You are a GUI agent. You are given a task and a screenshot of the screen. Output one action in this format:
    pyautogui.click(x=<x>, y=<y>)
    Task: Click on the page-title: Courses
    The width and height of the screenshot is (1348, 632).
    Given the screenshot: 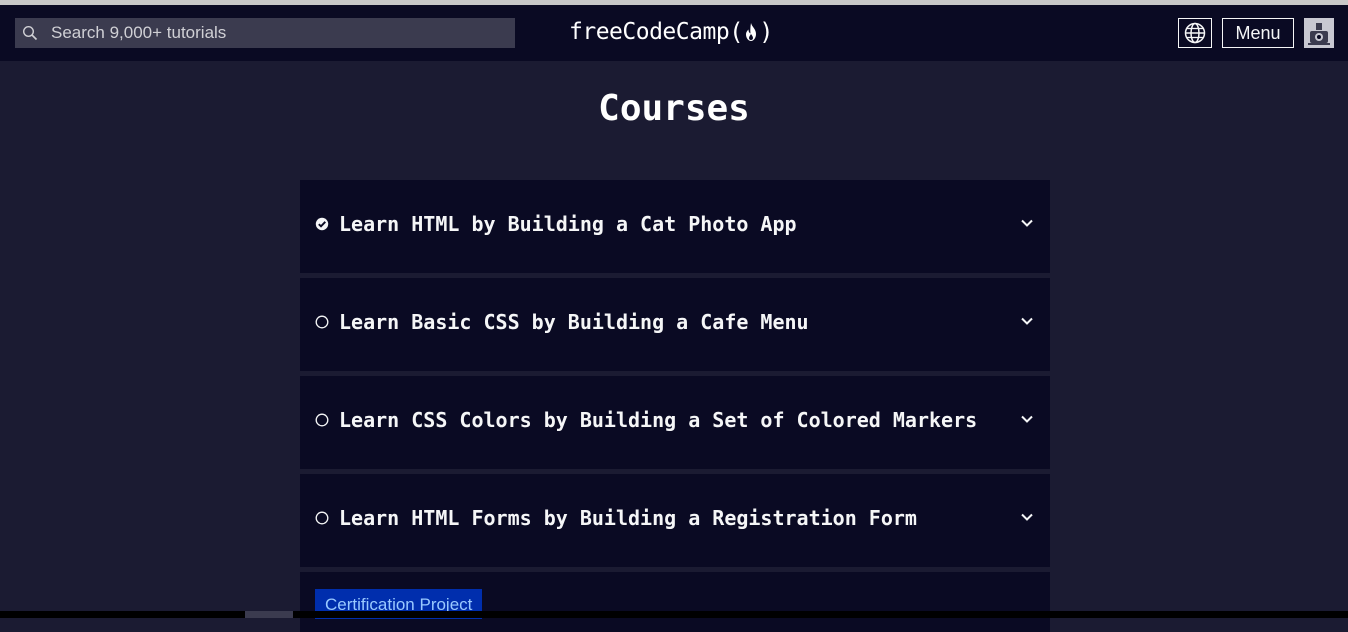 What is the action you would take?
    pyautogui.click(x=674, y=108)
    